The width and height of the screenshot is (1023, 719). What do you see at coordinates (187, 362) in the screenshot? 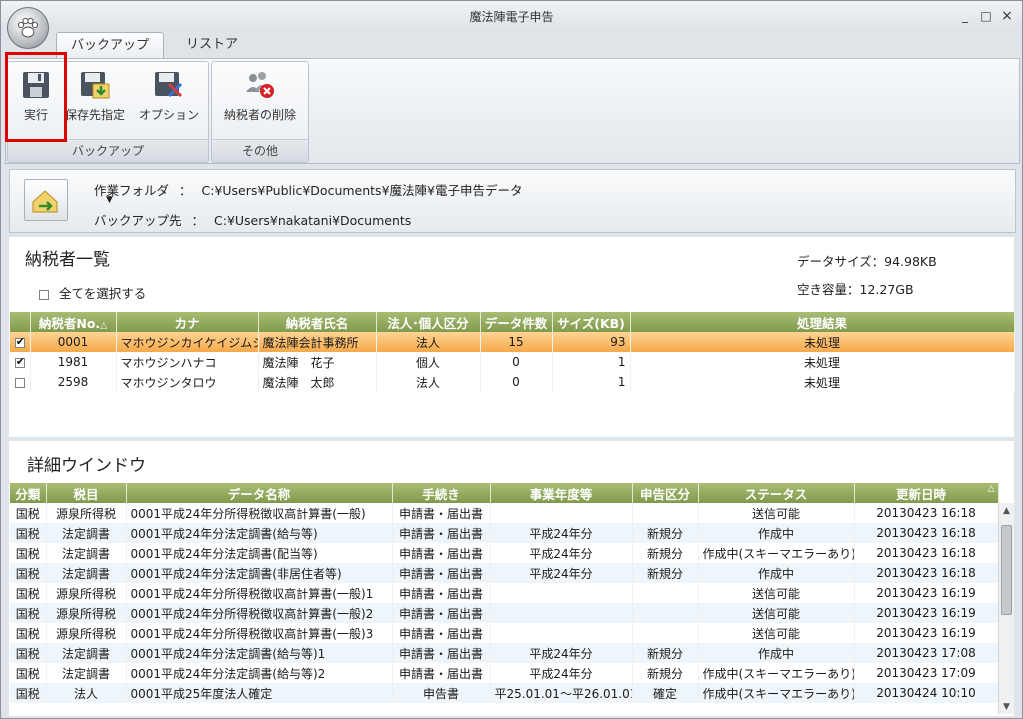
I see `taxpayer-kana: マホウジンハナコ` at bounding box center [187, 362].